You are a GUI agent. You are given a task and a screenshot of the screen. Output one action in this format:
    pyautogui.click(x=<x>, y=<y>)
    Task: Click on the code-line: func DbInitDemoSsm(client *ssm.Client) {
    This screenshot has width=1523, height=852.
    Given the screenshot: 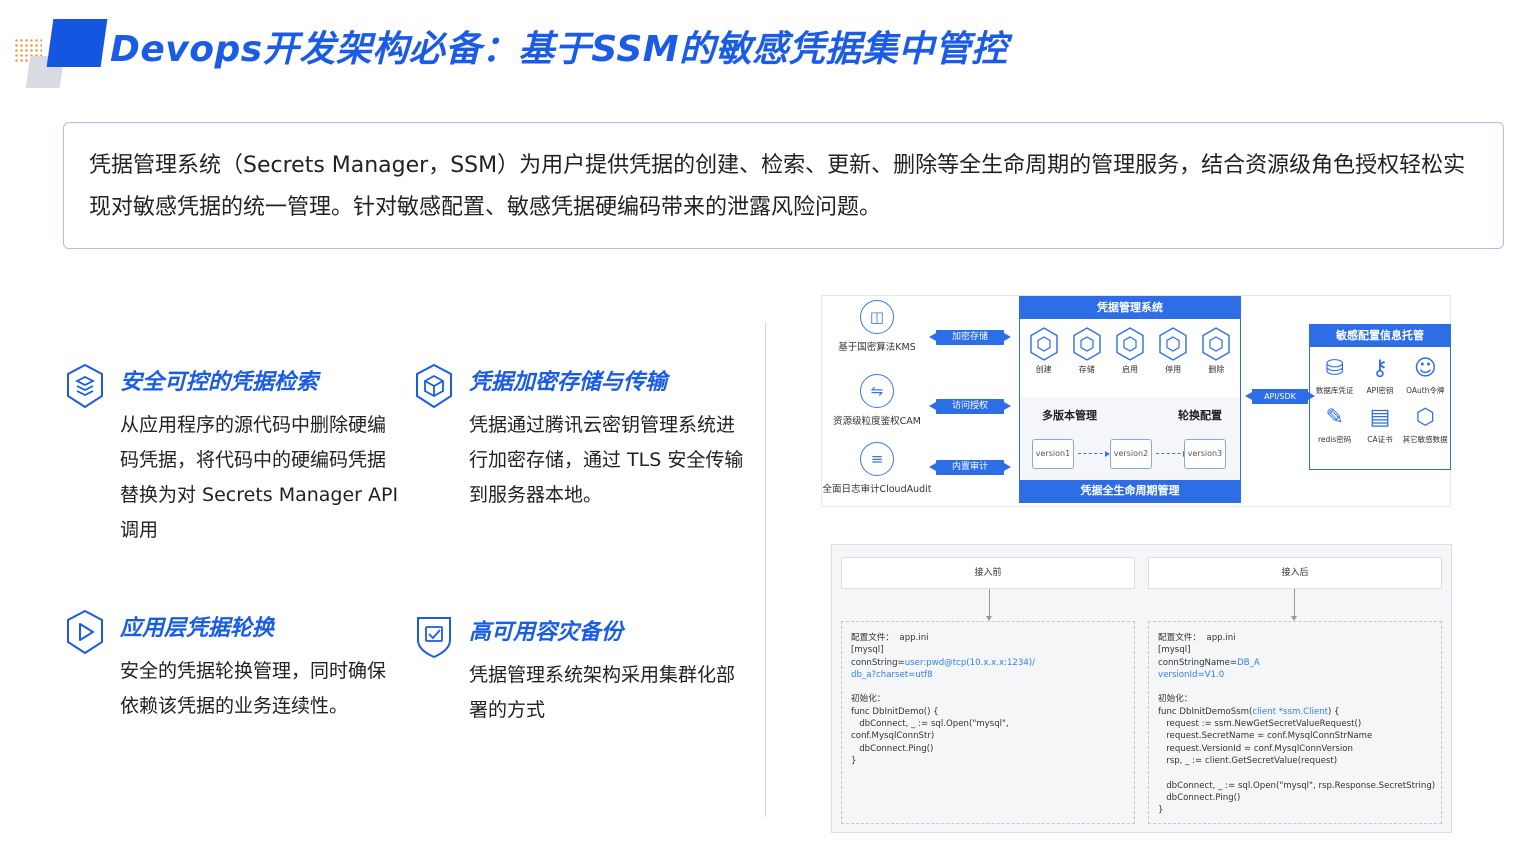 What is the action you would take?
    pyautogui.click(x=1299, y=712)
    